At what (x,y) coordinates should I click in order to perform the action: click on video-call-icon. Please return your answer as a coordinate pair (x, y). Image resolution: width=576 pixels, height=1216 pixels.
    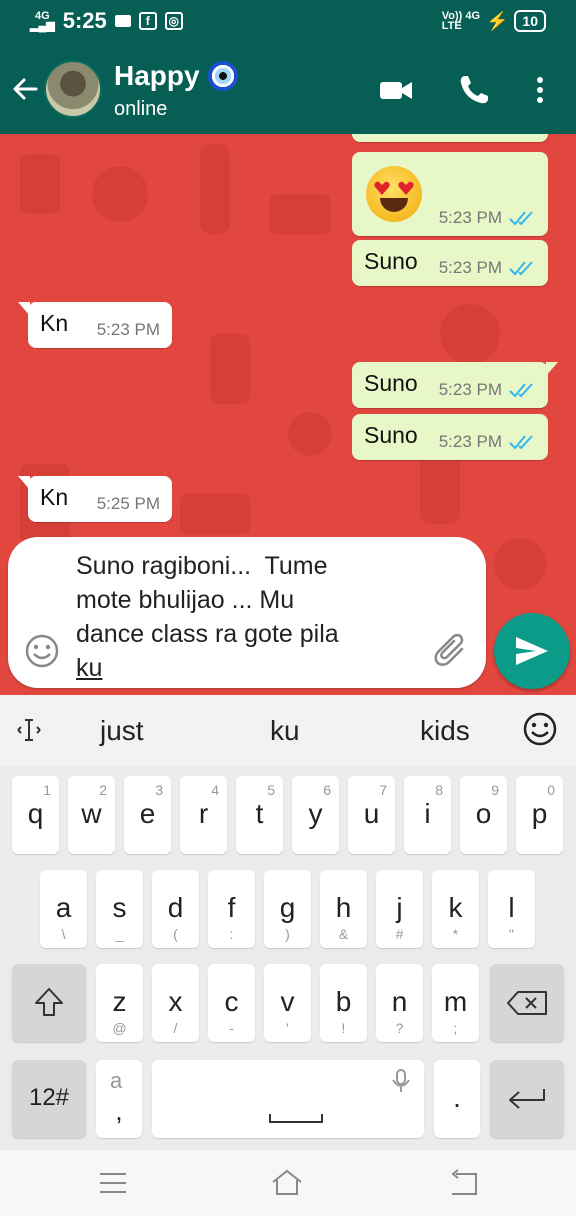
    Looking at the image, I should click on (396, 90).